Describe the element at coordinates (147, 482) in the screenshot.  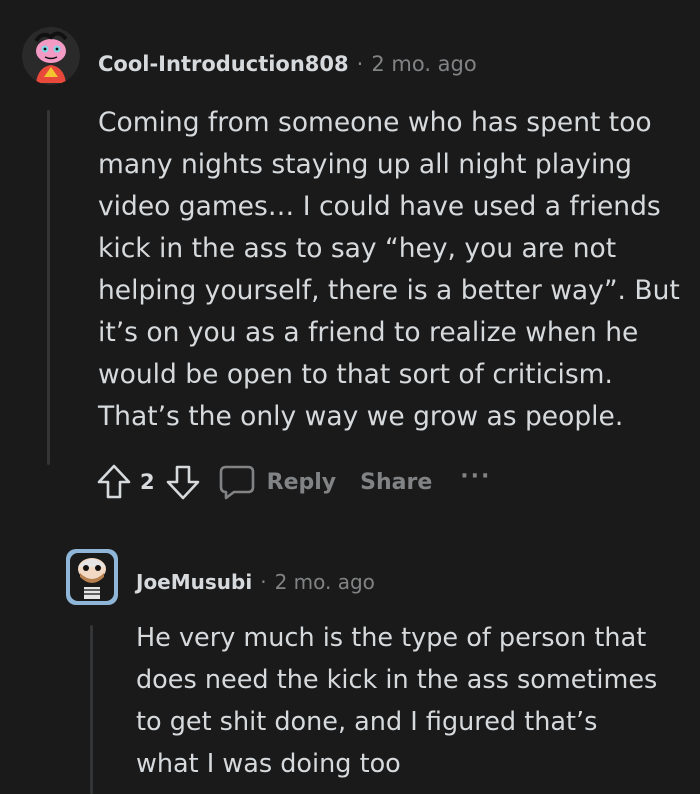
I see `vote-count: 2` at that location.